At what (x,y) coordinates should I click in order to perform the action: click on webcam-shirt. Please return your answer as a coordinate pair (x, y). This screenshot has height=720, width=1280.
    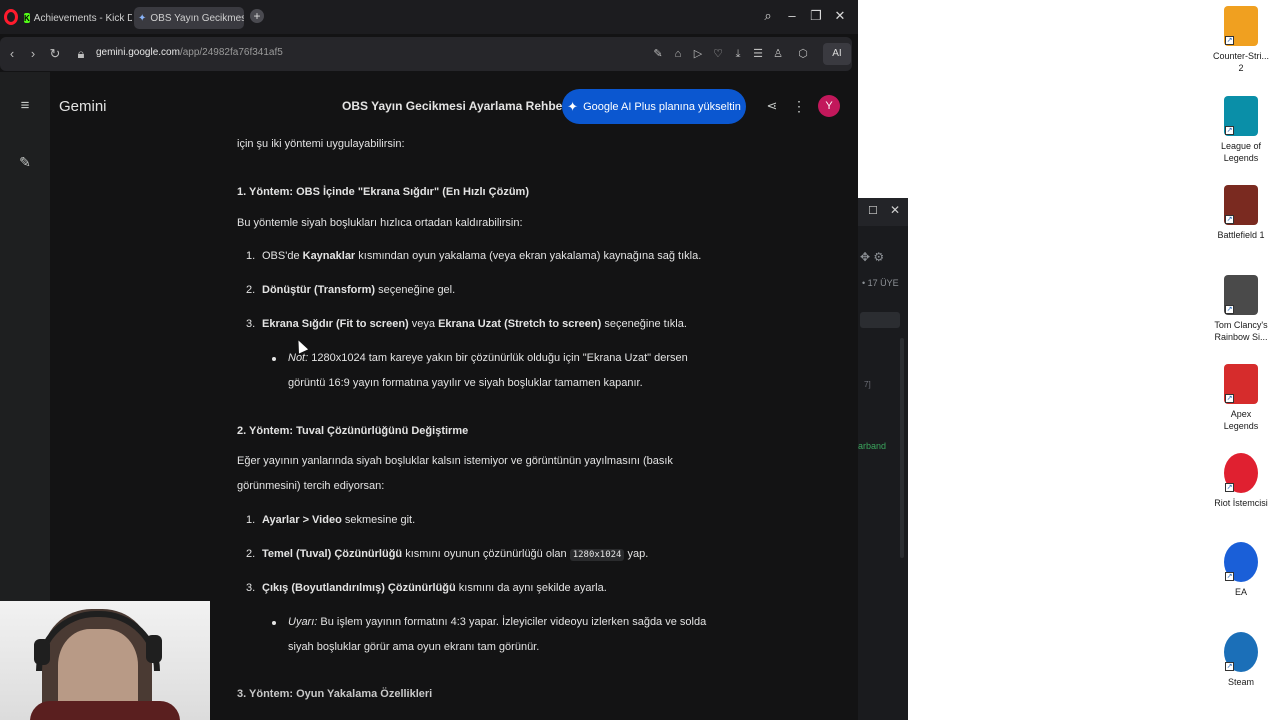
    Looking at the image, I should click on (105, 710).